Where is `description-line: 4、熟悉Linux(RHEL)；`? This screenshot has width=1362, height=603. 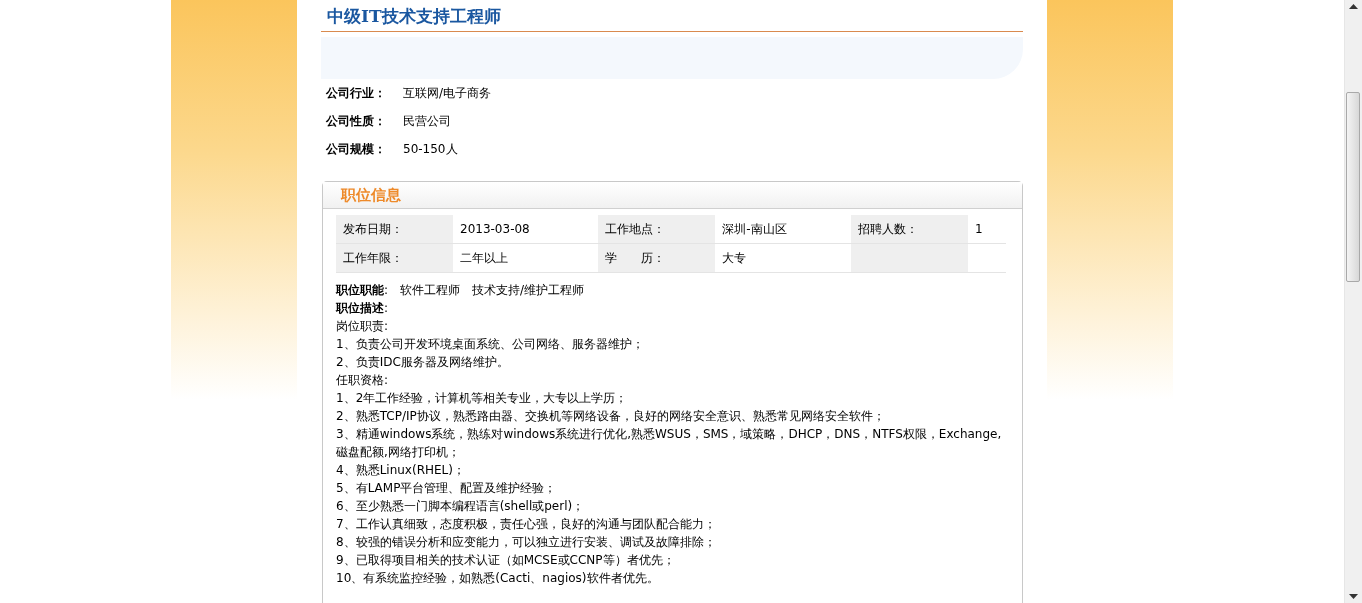
description-line: 4、熟悉Linux(RHEL)； is located at coordinates (401, 470).